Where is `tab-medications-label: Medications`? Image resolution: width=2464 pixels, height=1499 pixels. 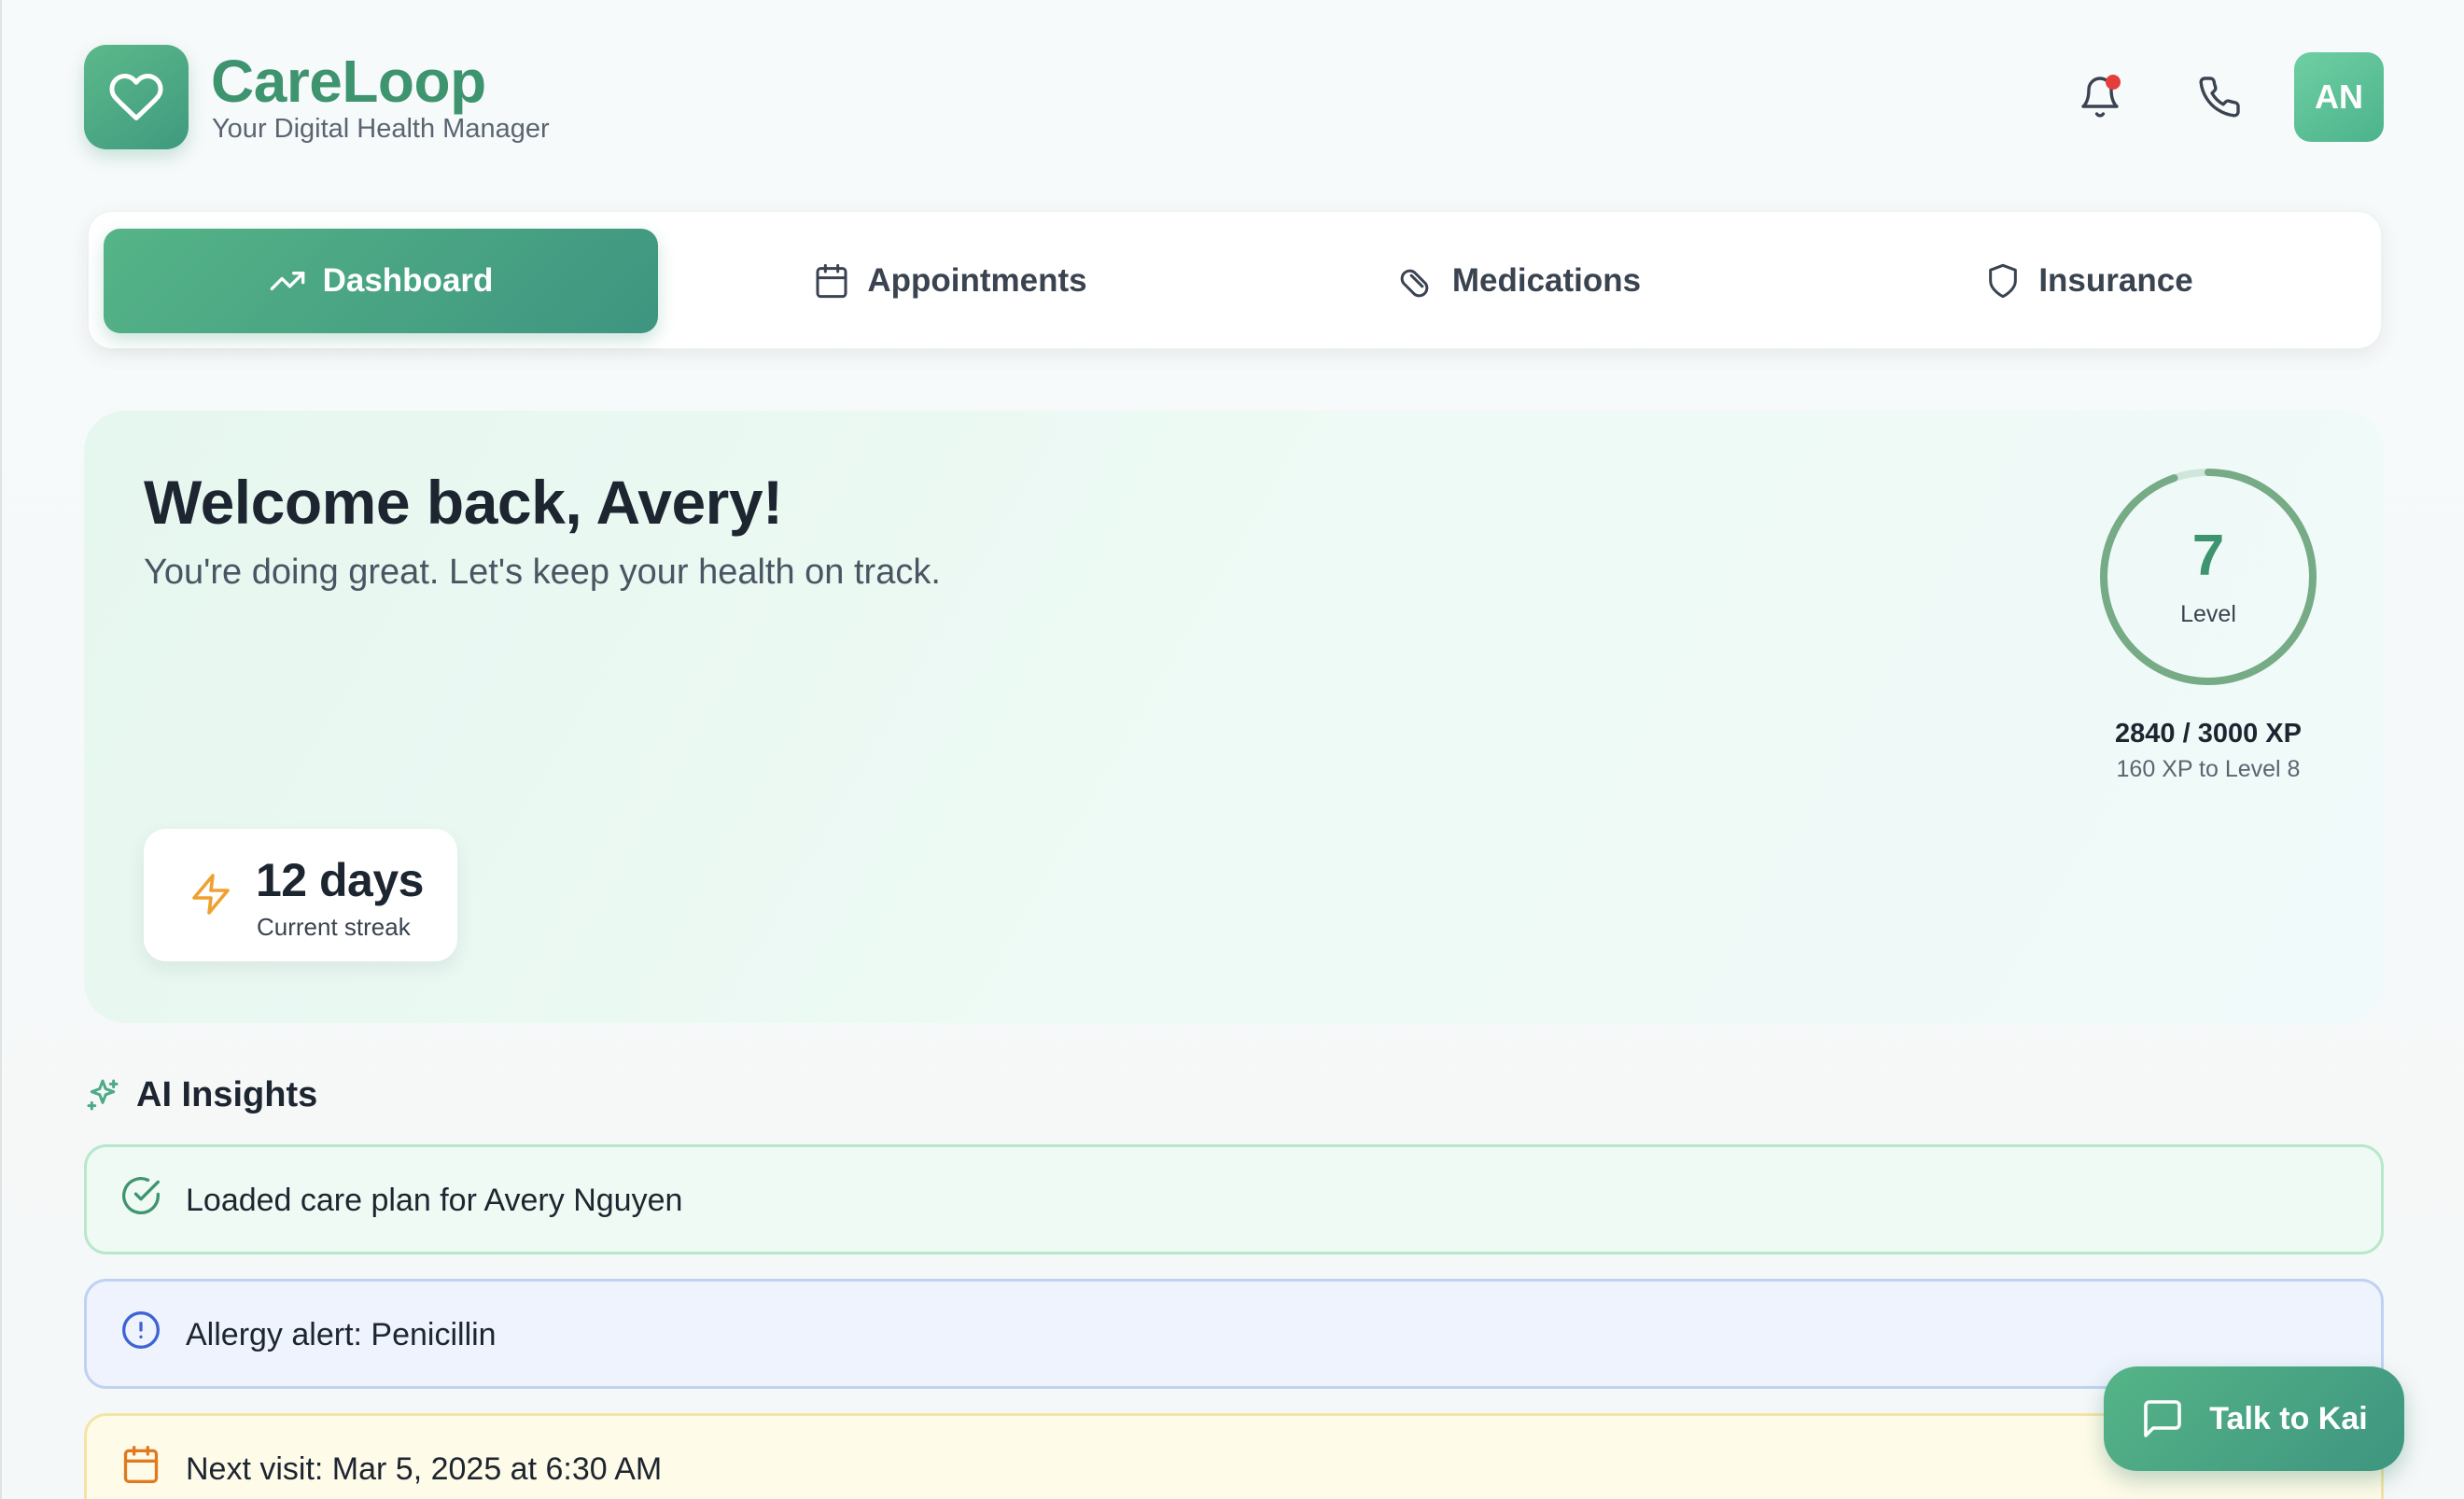 tab-medications-label: Medications is located at coordinates (1546, 280).